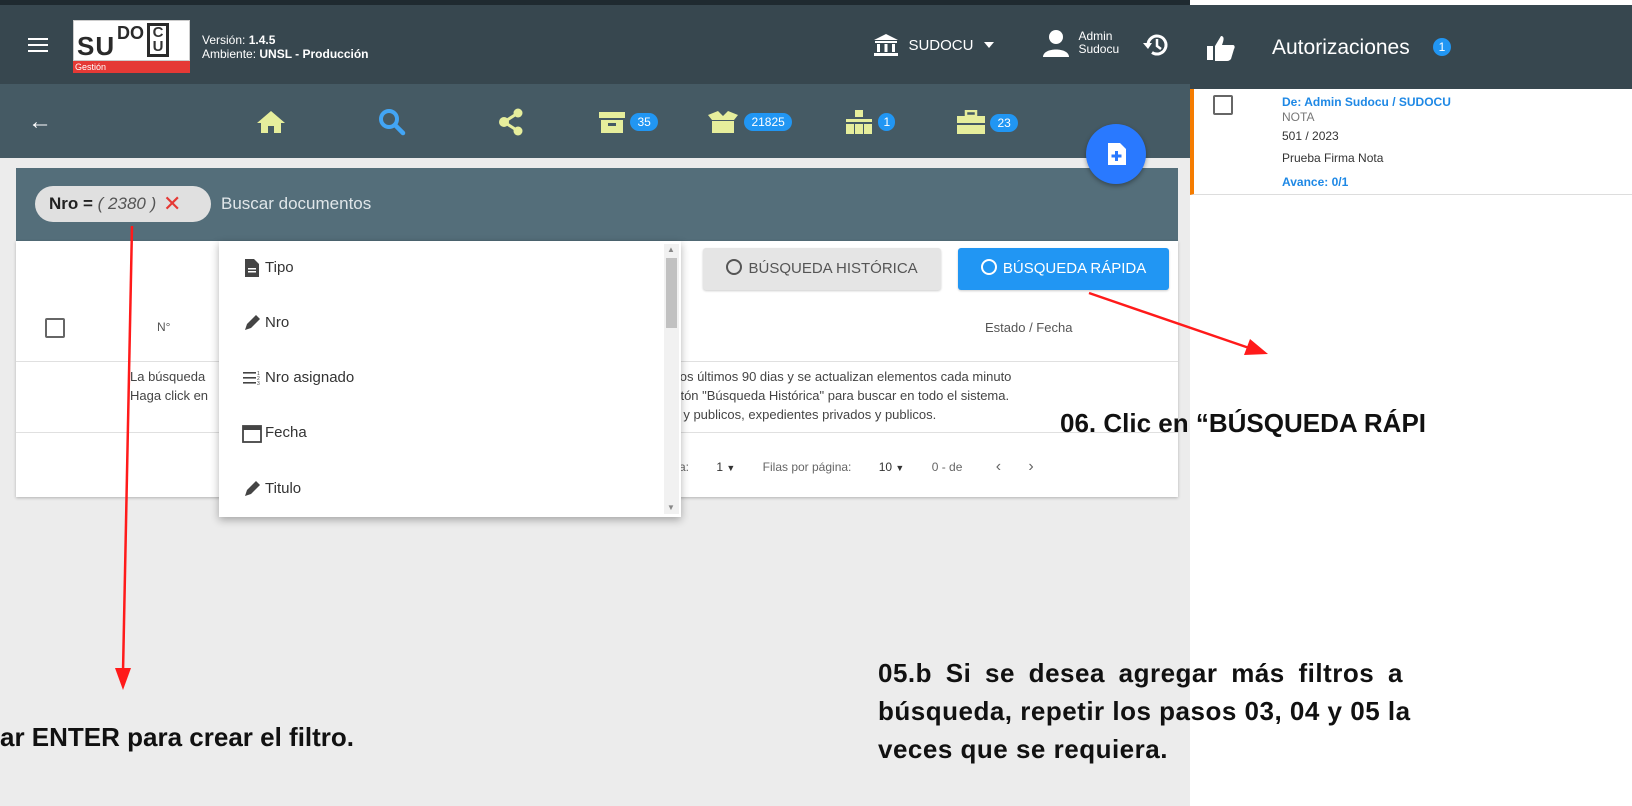 The width and height of the screenshot is (1632, 806). What do you see at coordinates (123, 679) in the screenshot?
I see `arrow-head-enter` at bounding box center [123, 679].